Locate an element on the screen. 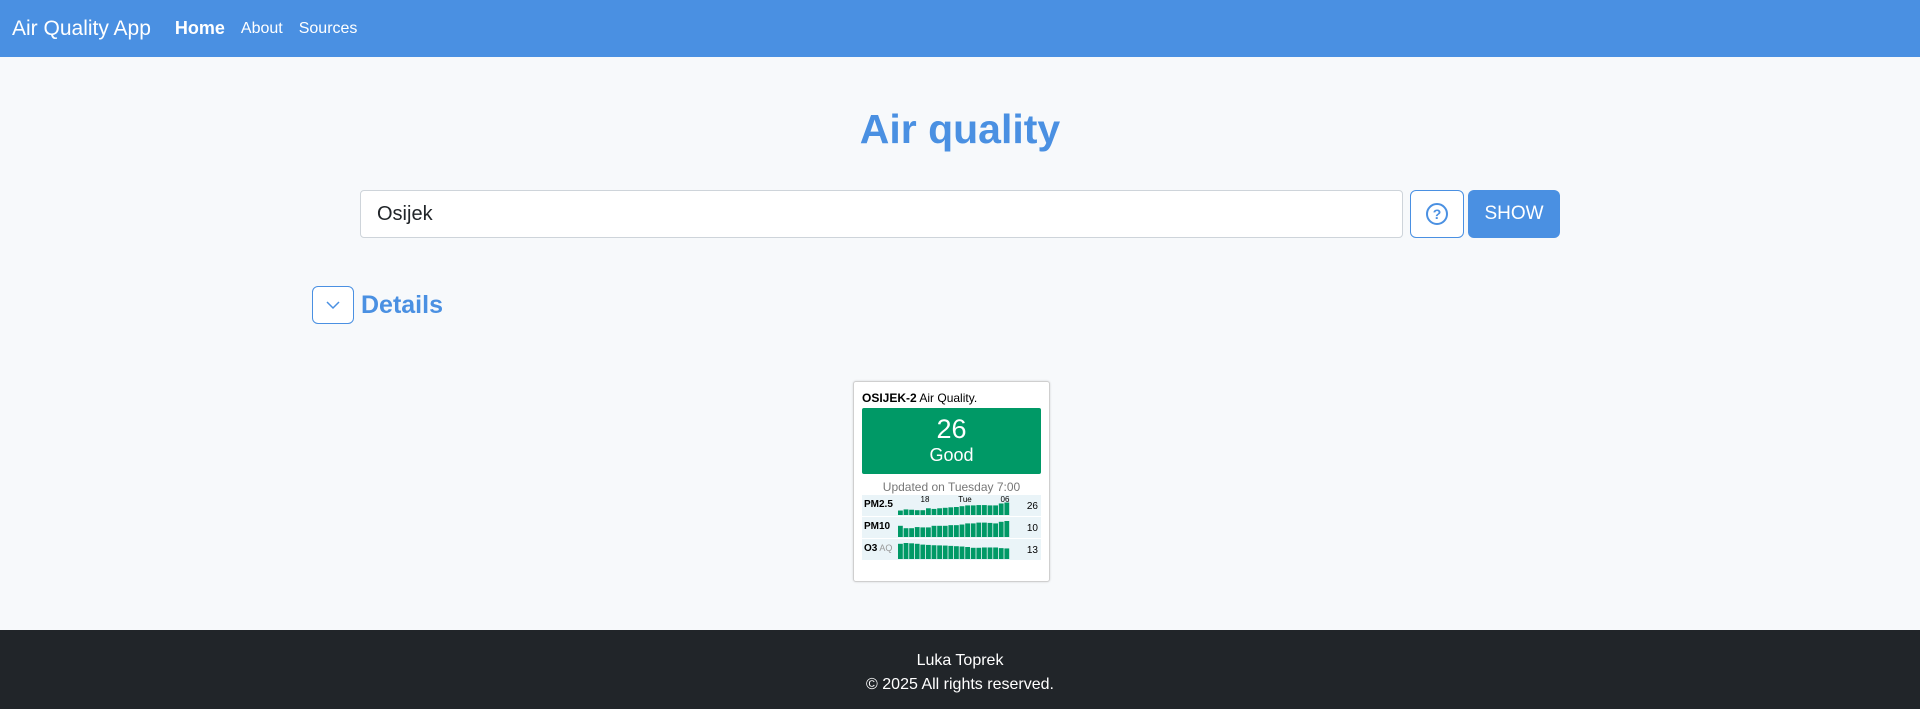 The height and width of the screenshot is (709, 1920). pollutant-sparkline-pm10 is located at coordinates (954, 529).